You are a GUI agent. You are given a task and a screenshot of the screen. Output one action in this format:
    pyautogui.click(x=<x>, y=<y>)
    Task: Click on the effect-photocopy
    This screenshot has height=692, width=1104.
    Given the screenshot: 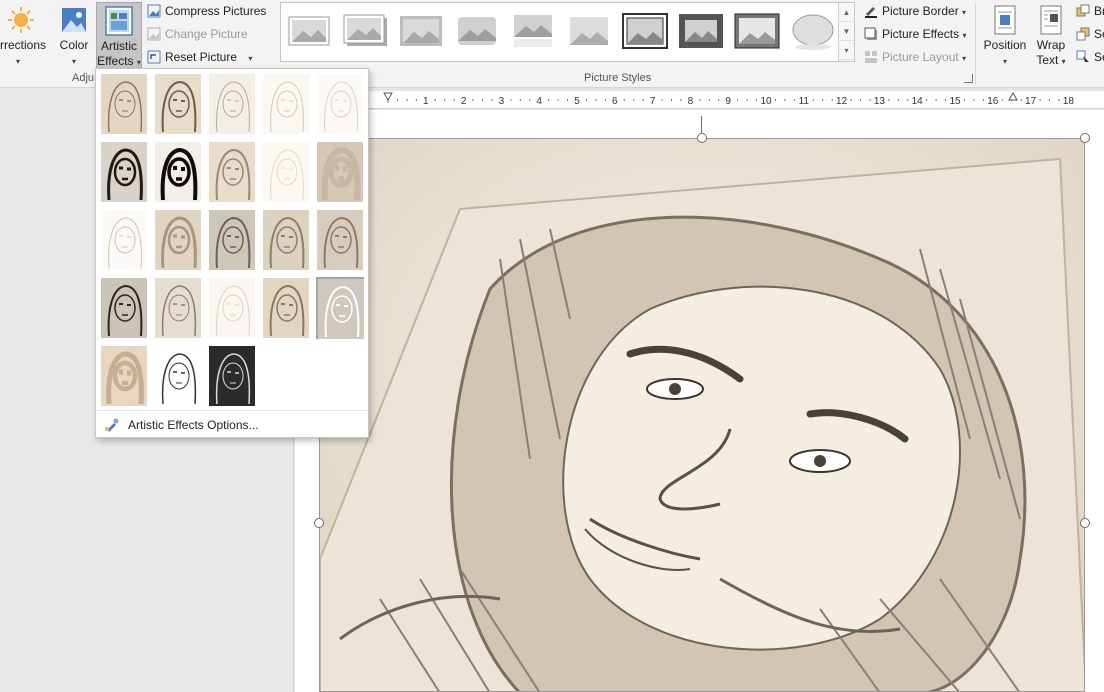 What is the action you would take?
    pyautogui.click(x=178, y=376)
    